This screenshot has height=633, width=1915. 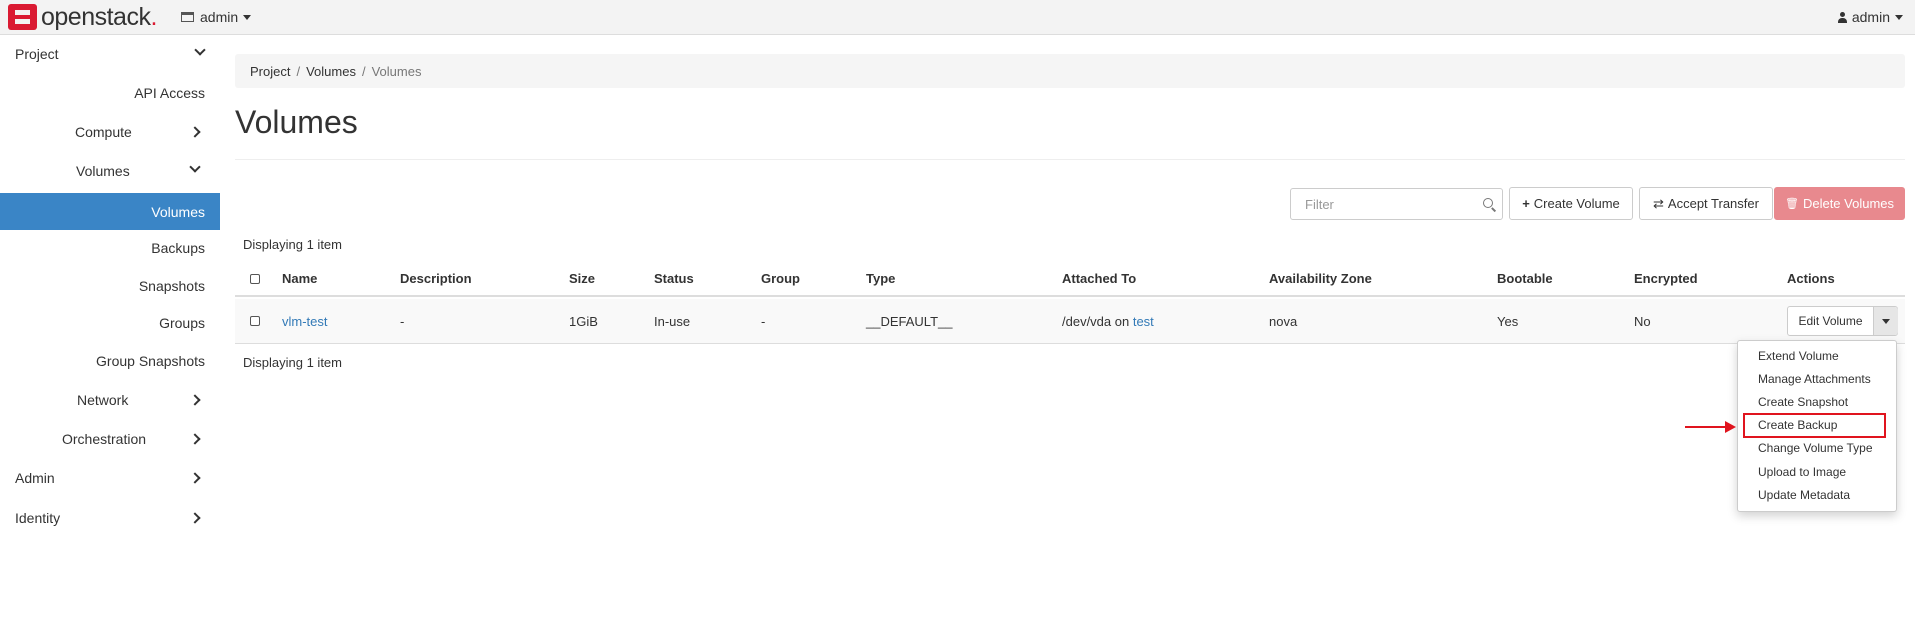 What do you see at coordinates (141, 400) in the screenshot?
I see `sidebar-item-network: Network` at bounding box center [141, 400].